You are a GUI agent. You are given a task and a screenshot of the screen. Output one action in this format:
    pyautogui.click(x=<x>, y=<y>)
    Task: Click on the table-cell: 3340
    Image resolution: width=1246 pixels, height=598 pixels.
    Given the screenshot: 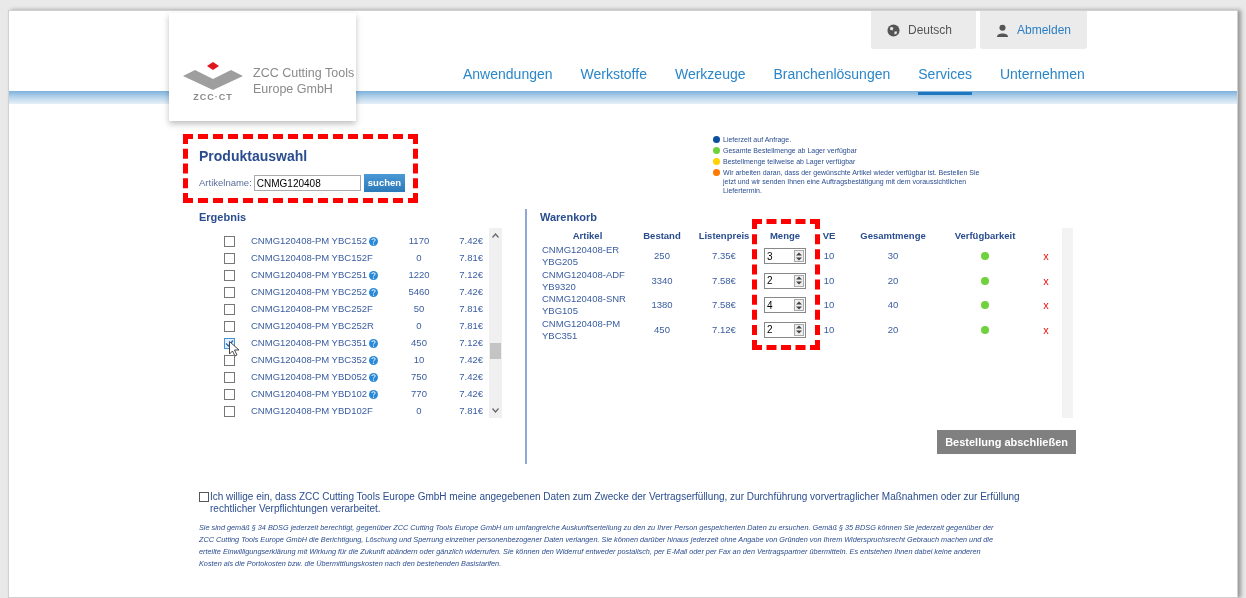 What is the action you would take?
    pyautogui.click(x=662, y=280)
    